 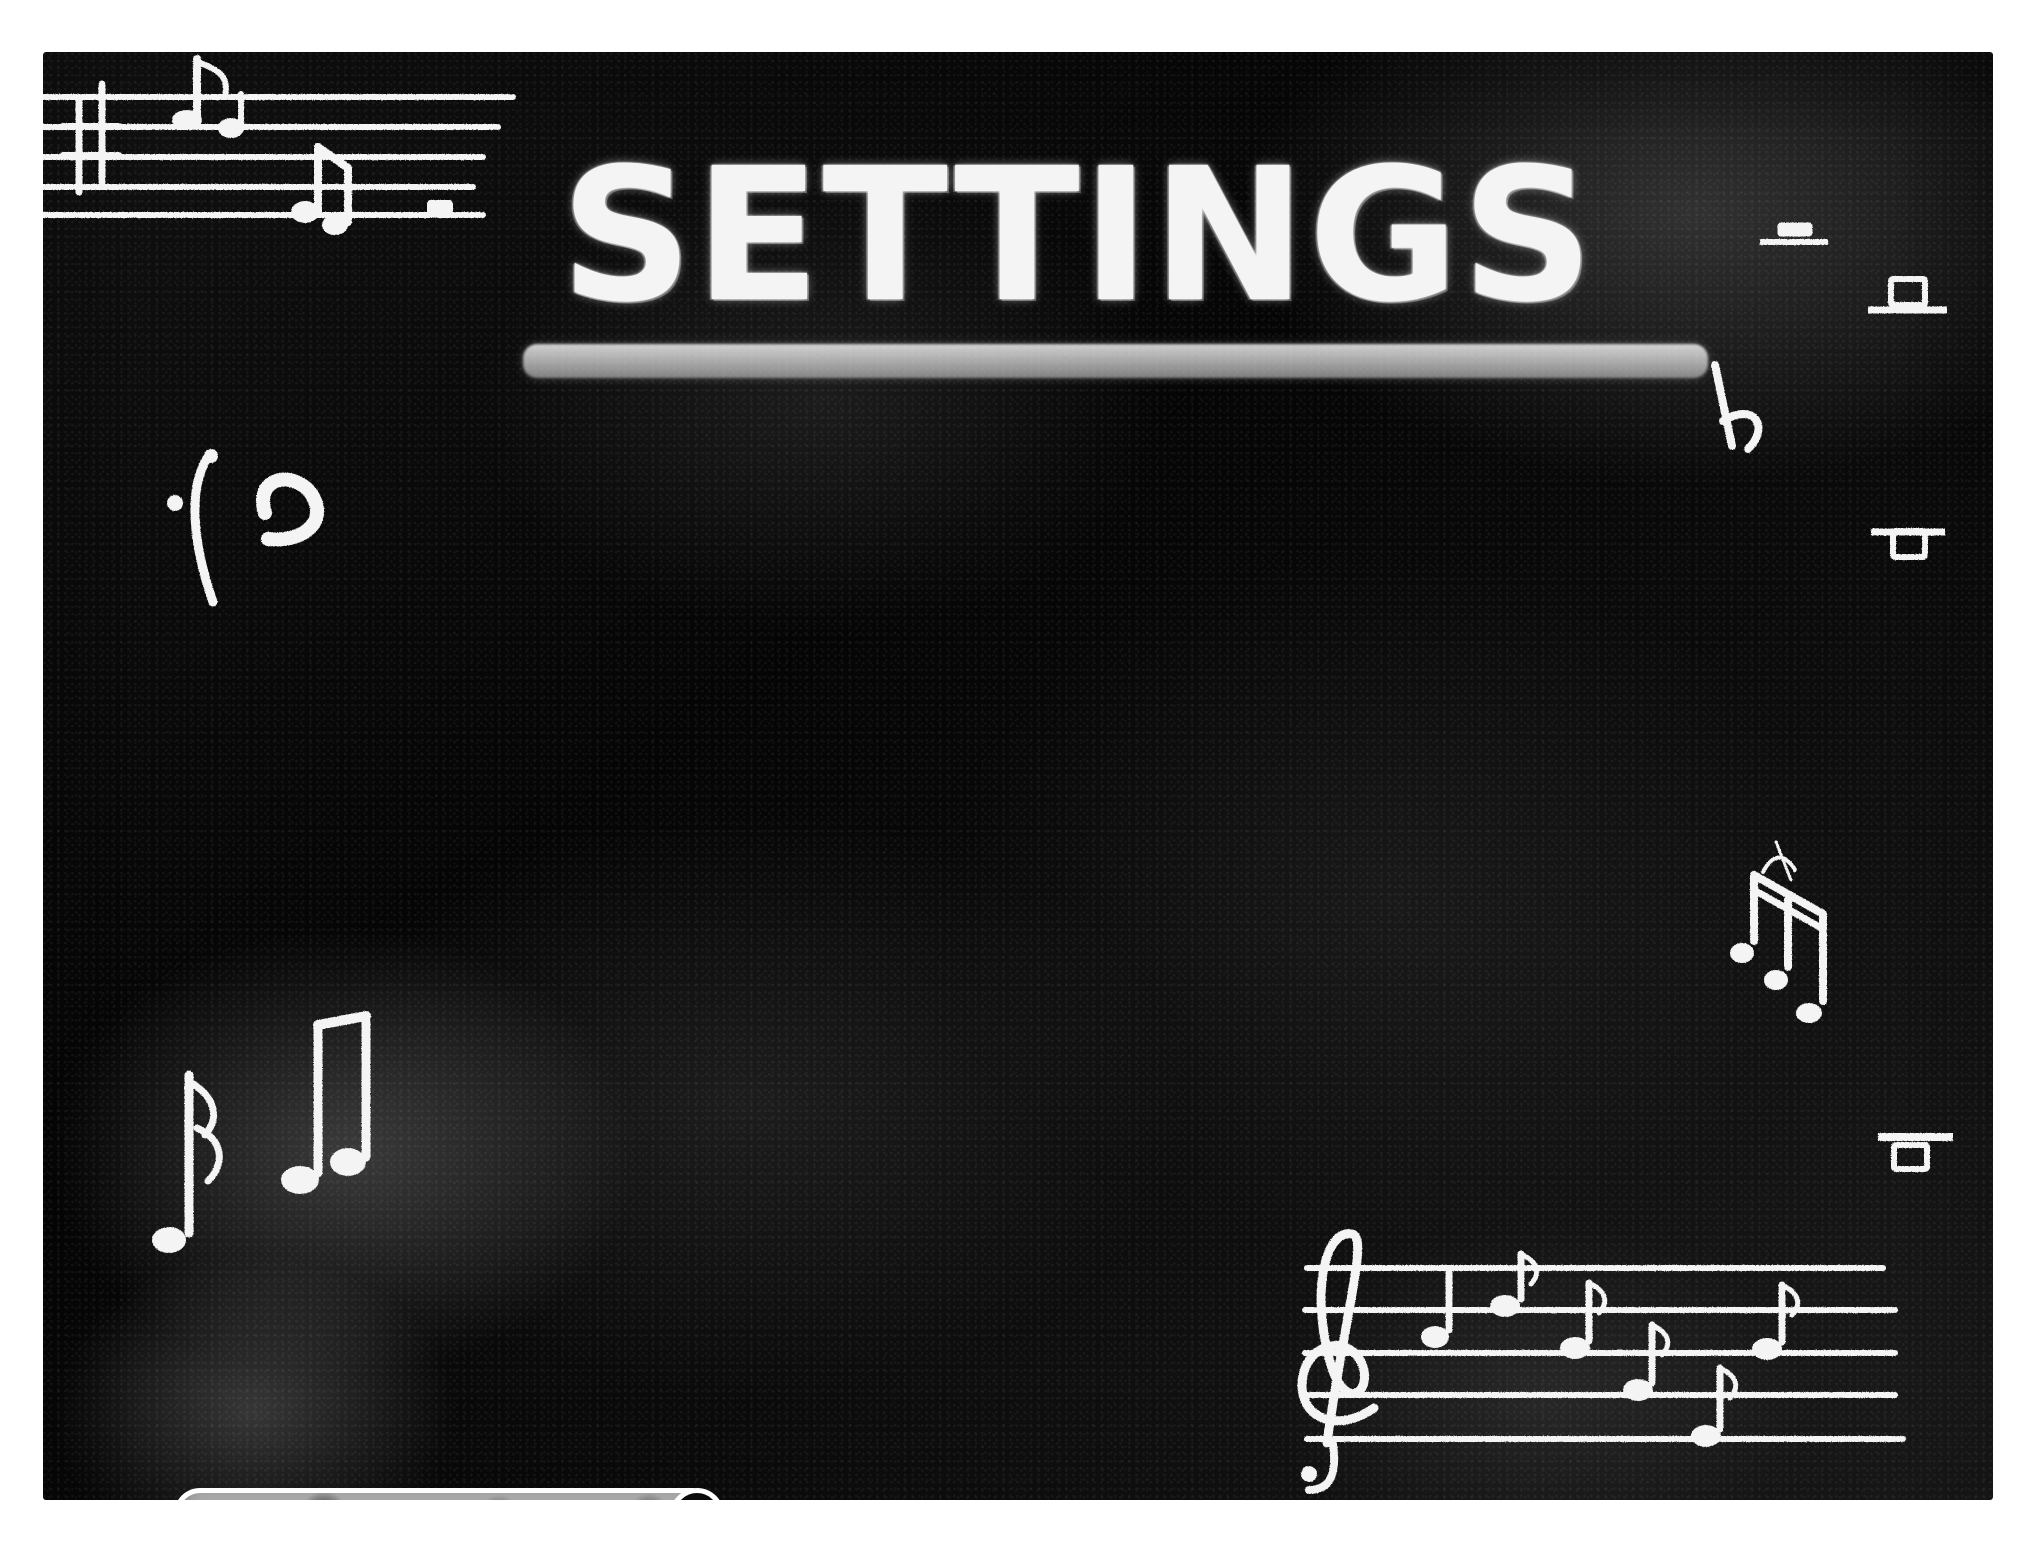 I want to click on left-beamed-notes-icon, so click(x=326, y=1102).